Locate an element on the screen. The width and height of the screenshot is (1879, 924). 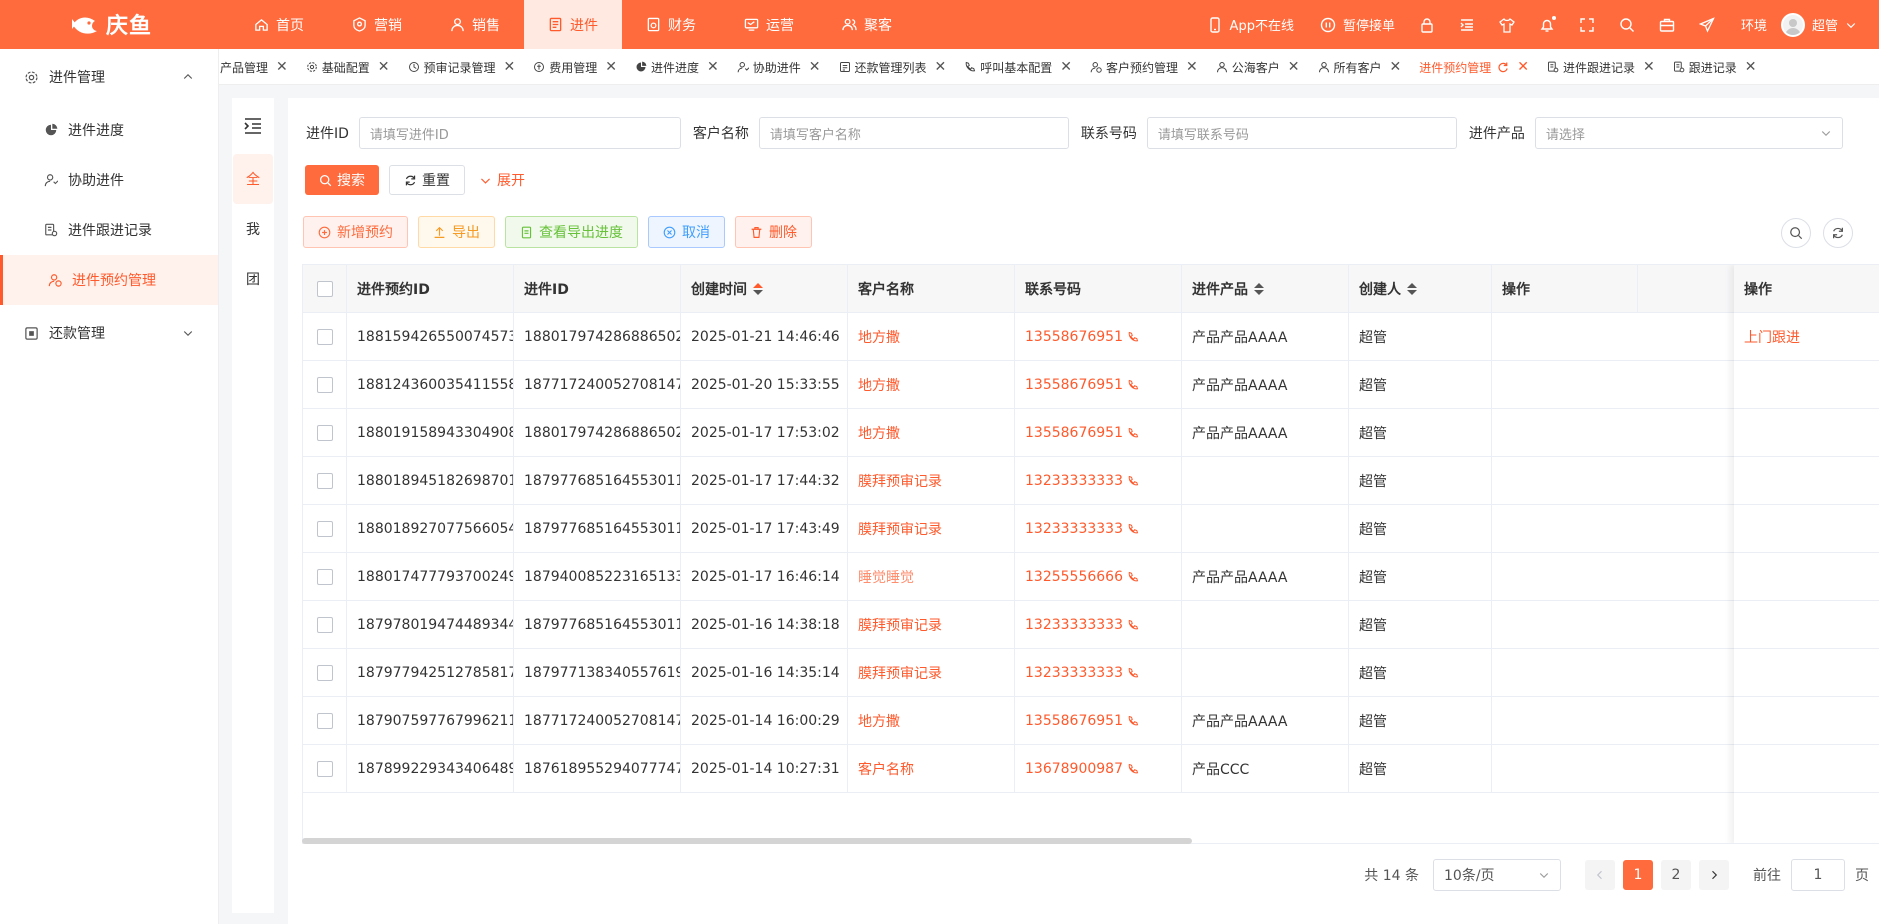
page-button-1: 1 is located at coordinates (1638, 875).